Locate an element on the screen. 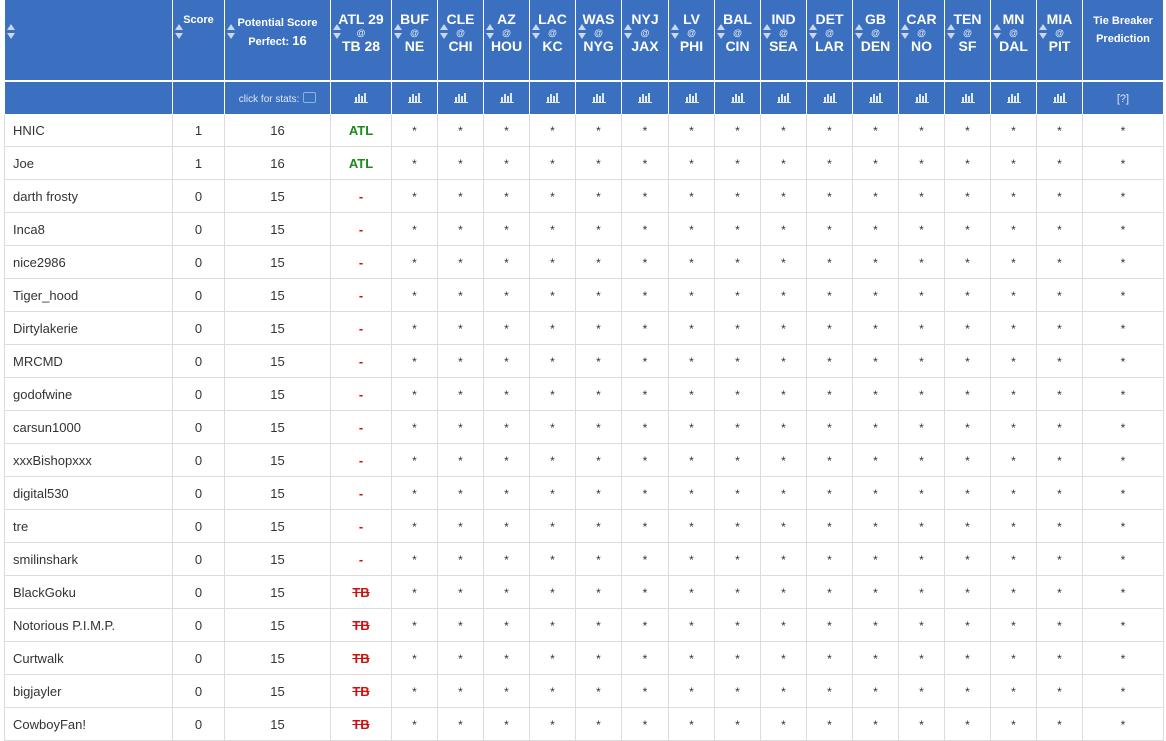 The image size is (1166, 741). player-score: 0 is located at coordinates (198, 526).